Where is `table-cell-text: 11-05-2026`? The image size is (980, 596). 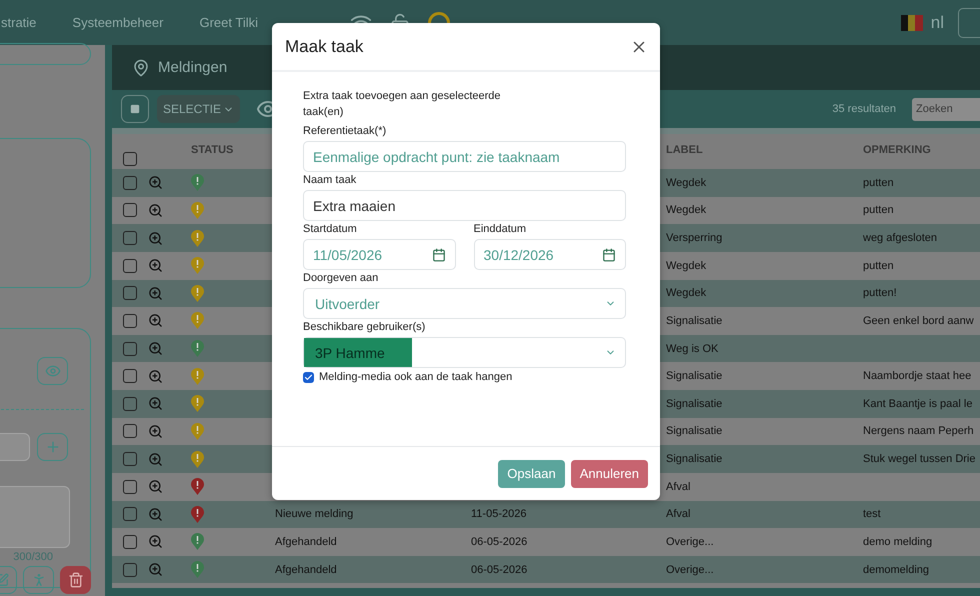 table-cell-text: 11-05-2026 is located at coordinates (499, 514).